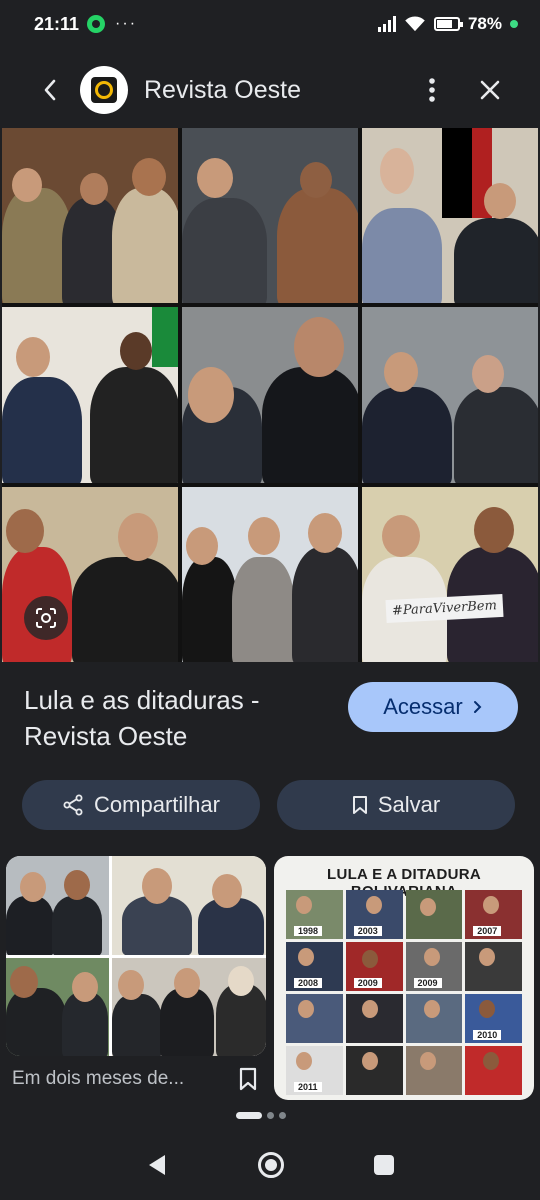 The image size is (540, 1200). What do you see at coordinates (96, 24) in the screenshot?
I see `whatsapp-notification-icon` at bounding box center [96, 24].